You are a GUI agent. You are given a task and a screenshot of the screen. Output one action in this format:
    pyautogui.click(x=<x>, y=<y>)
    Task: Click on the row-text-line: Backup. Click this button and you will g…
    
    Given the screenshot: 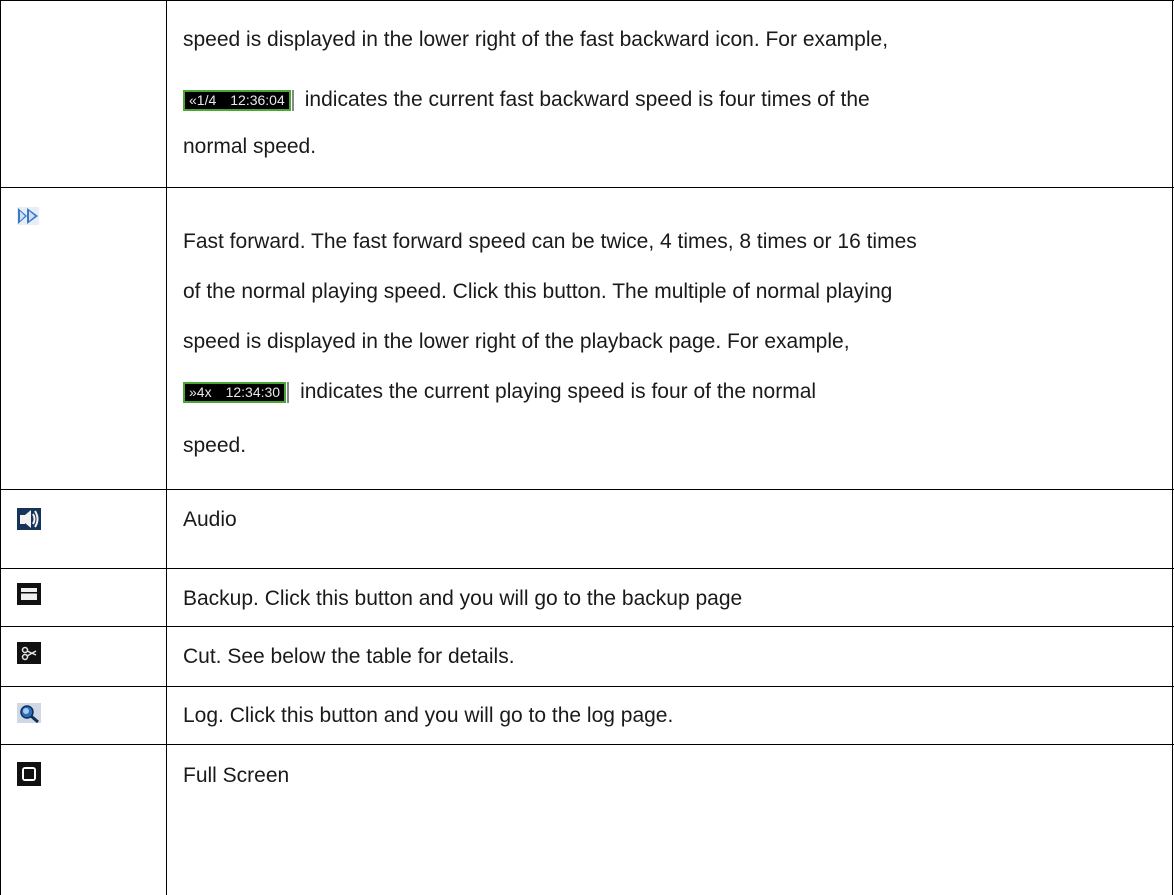 What is the action you would take?
    pyautogui.click(x=463, y=598)
    